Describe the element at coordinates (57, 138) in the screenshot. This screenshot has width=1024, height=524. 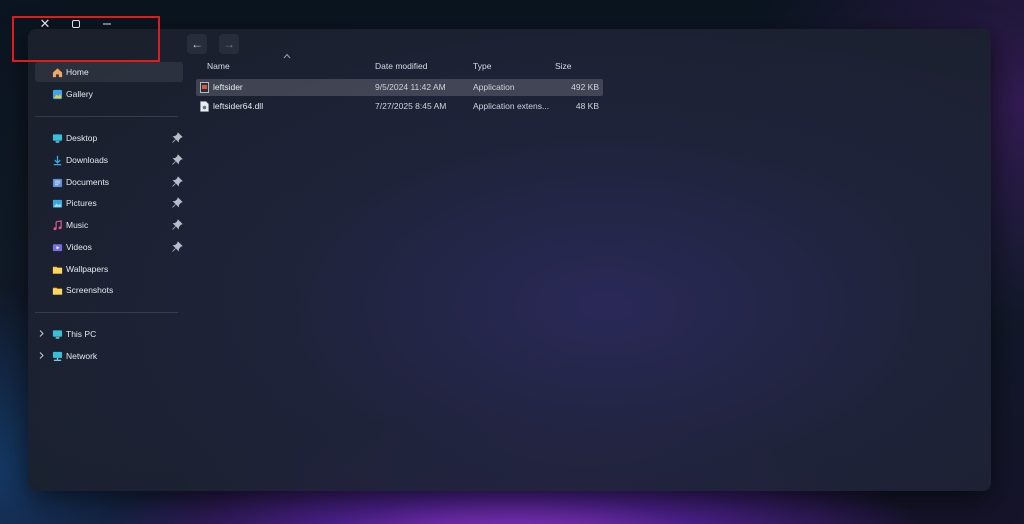
I see `desktop-icon` at that location.